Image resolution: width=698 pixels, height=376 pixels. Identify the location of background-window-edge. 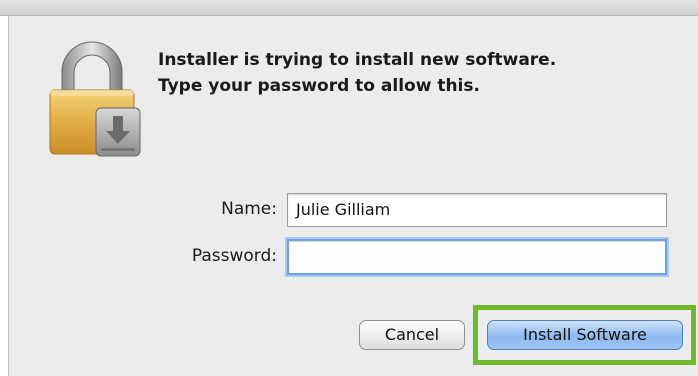
(4, 196).